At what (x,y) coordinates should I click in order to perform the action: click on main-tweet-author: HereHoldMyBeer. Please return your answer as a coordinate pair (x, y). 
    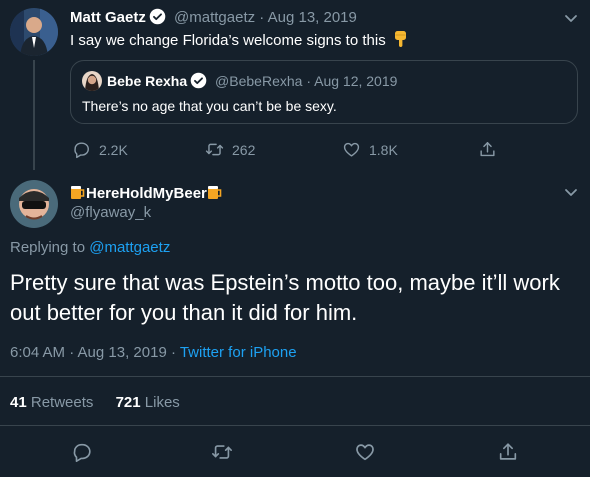
    Looking at the image, I should click on (146, 193).